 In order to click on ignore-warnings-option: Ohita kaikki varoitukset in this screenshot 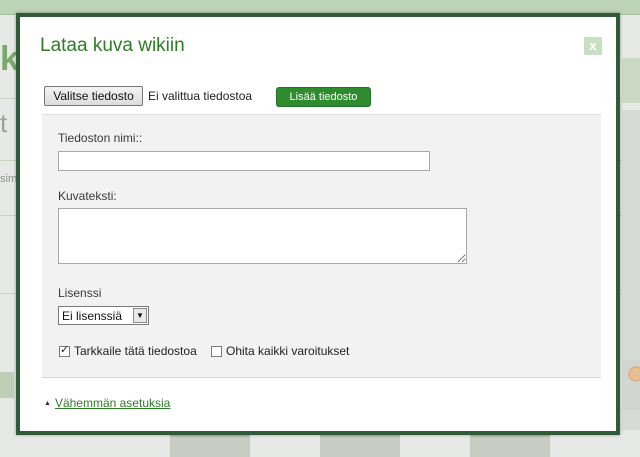, I will do `click(280, 352)`.